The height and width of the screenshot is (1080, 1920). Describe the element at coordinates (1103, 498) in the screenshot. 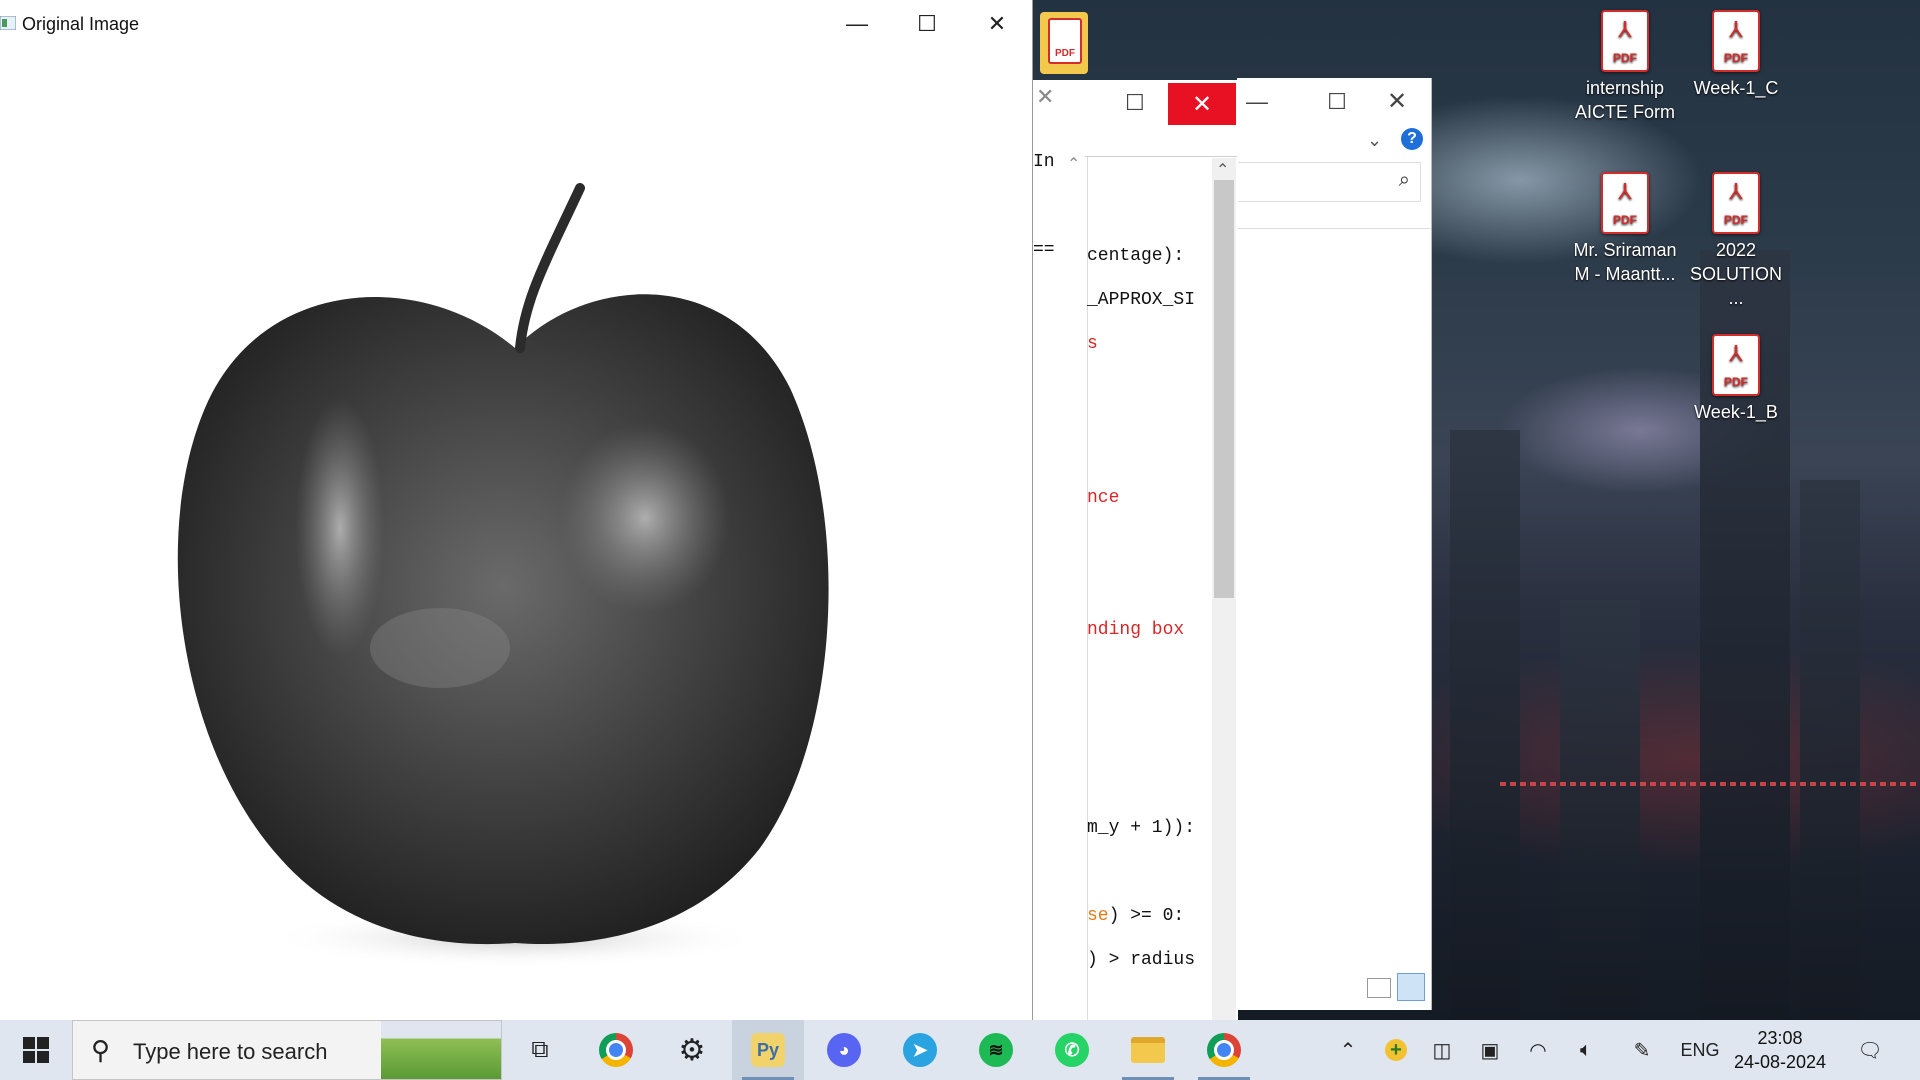

I see `code-line: nce` at that location.